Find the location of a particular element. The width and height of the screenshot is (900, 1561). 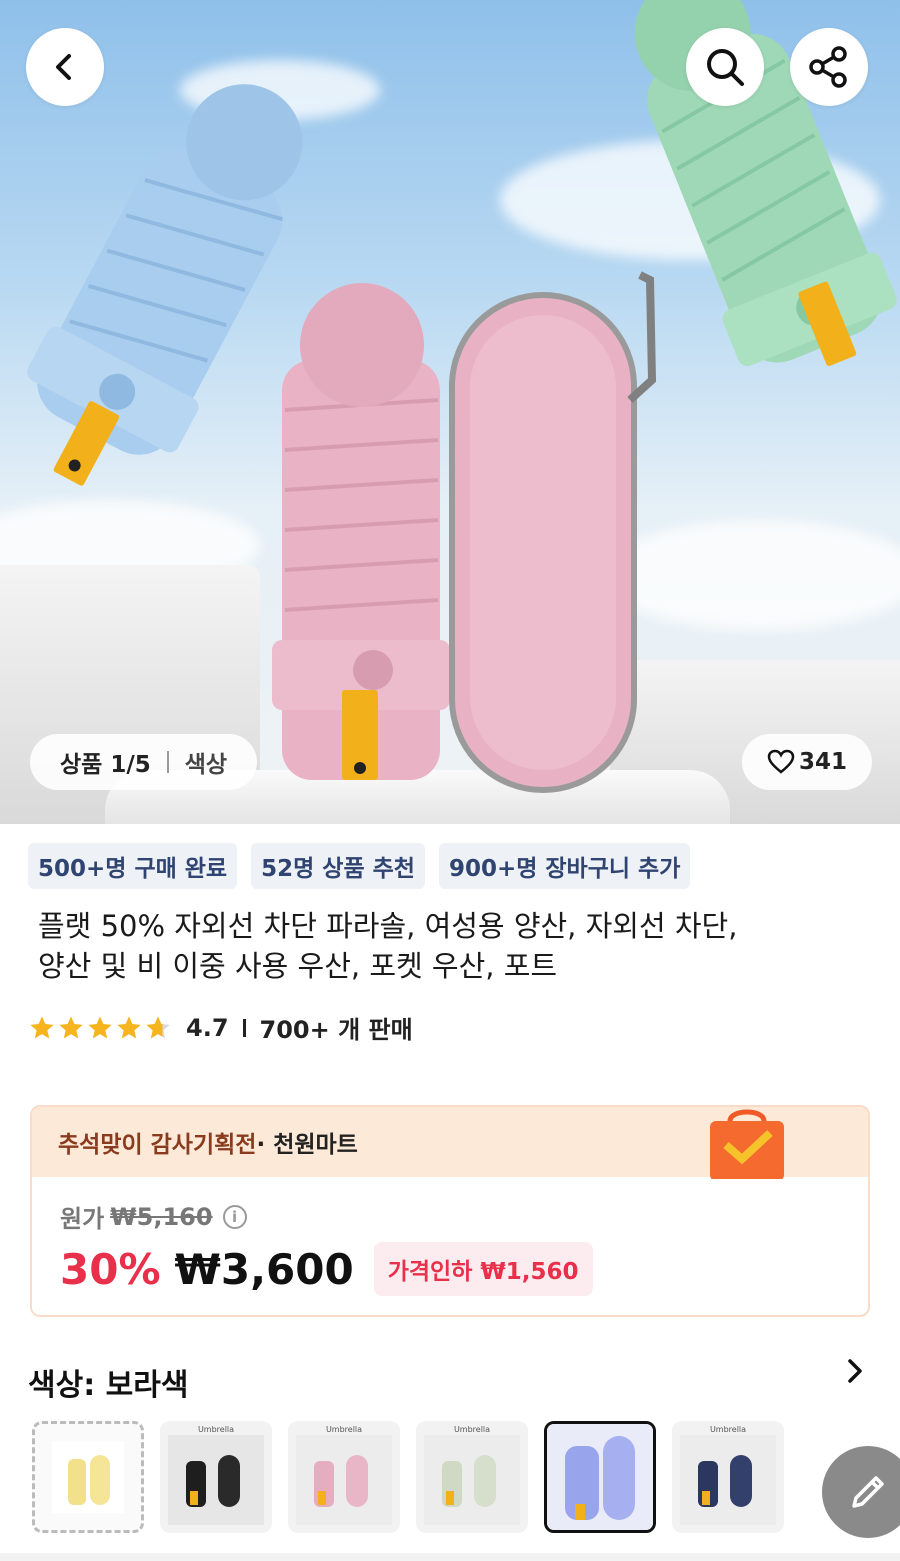

promo-title: 추석맞이 감사기획전 is located at coordinates (157, 1145).